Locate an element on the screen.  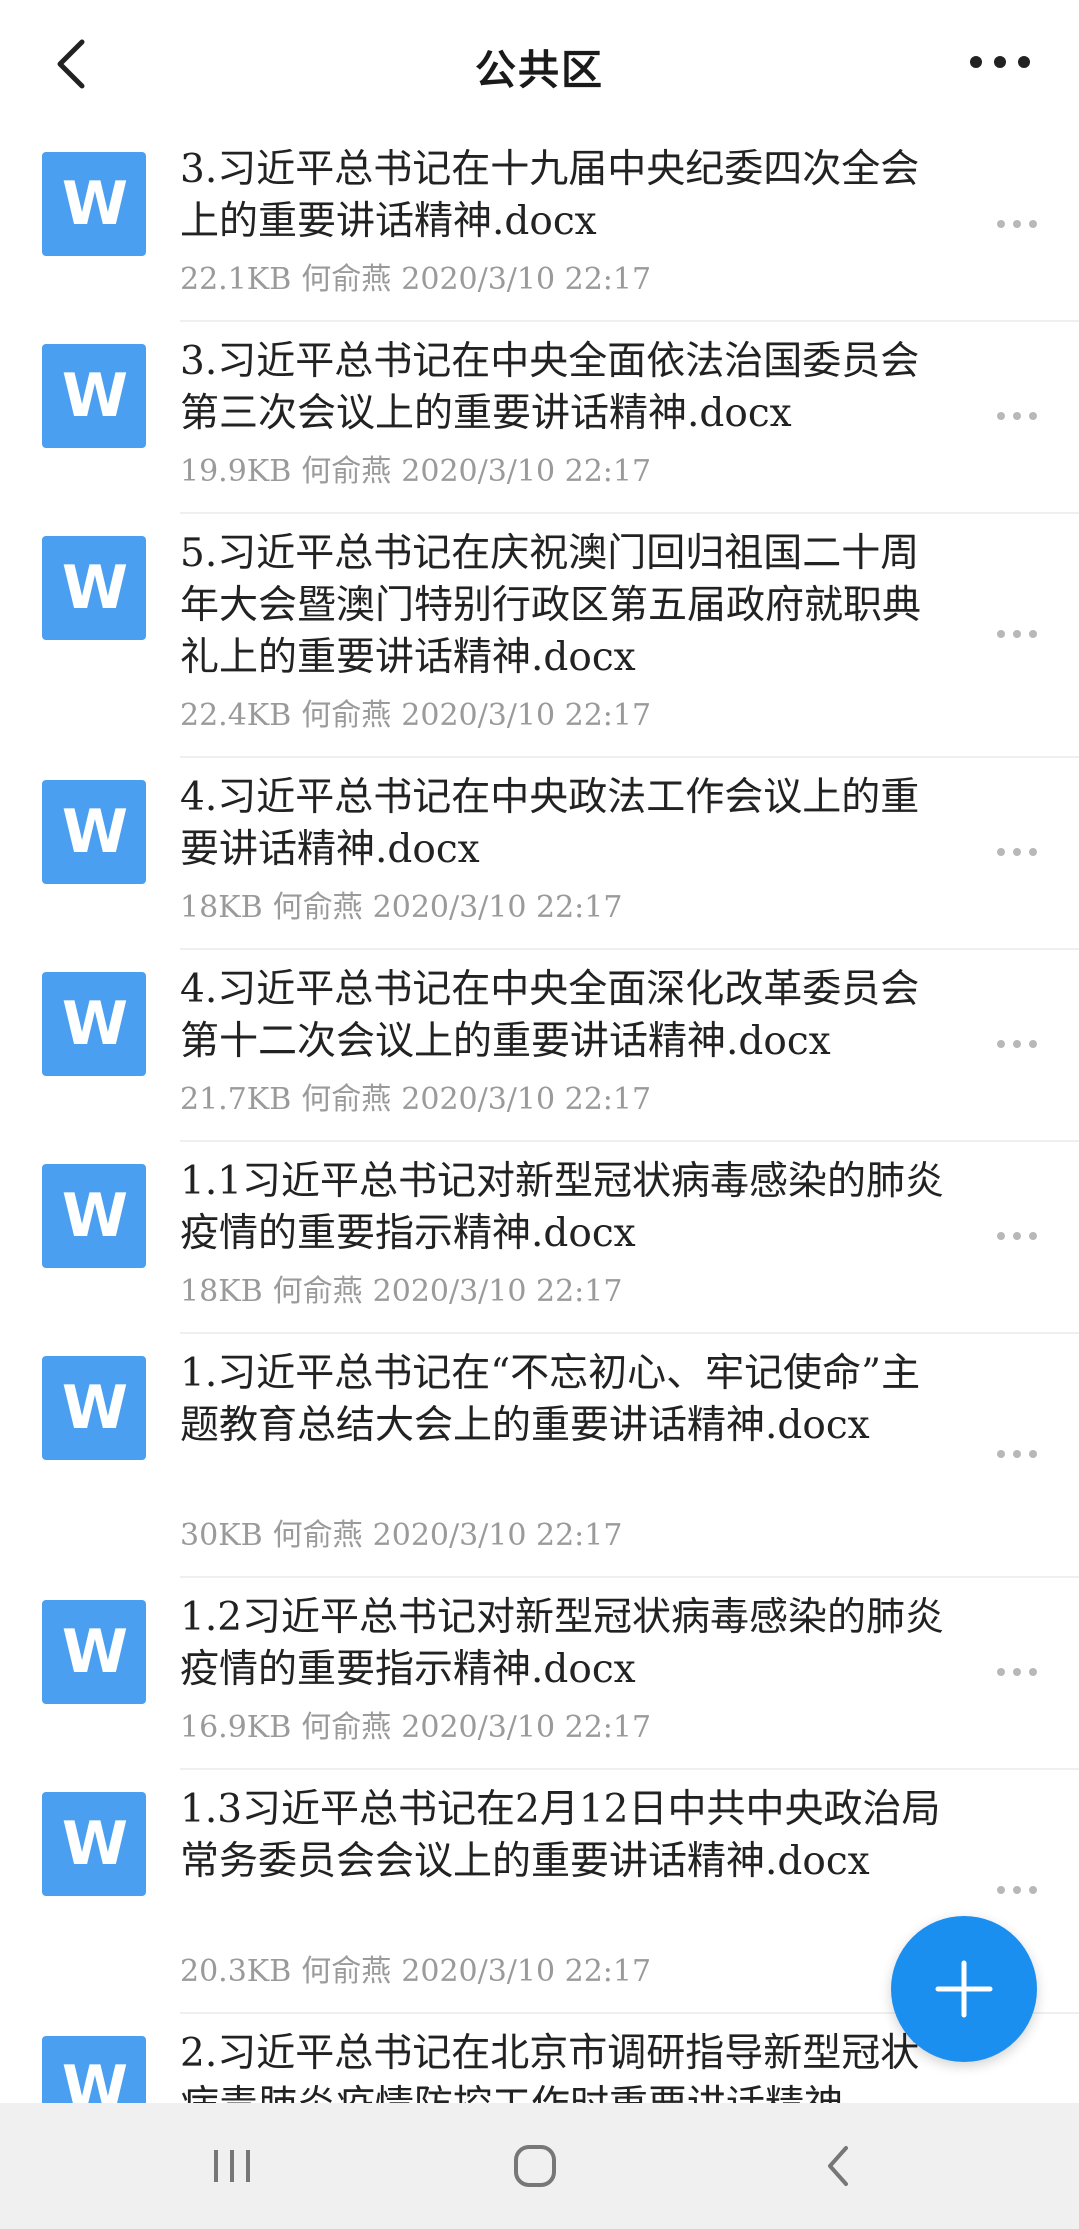
file-name: 3.习近平总书记在十九届中央纪委四次全会上的重要讲话精神.docx is located at coordinates (550, 195).